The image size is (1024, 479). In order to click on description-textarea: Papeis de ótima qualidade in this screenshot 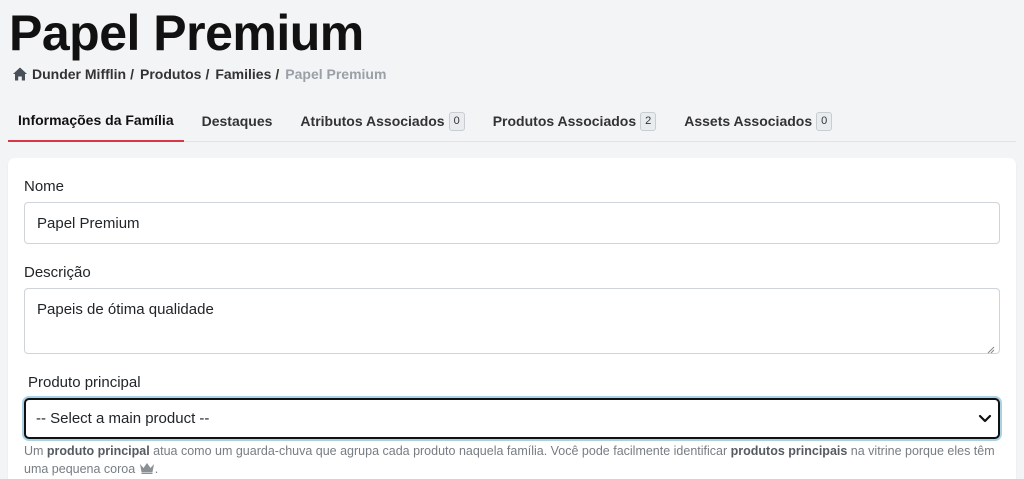, I will do `click(512, 321)`.